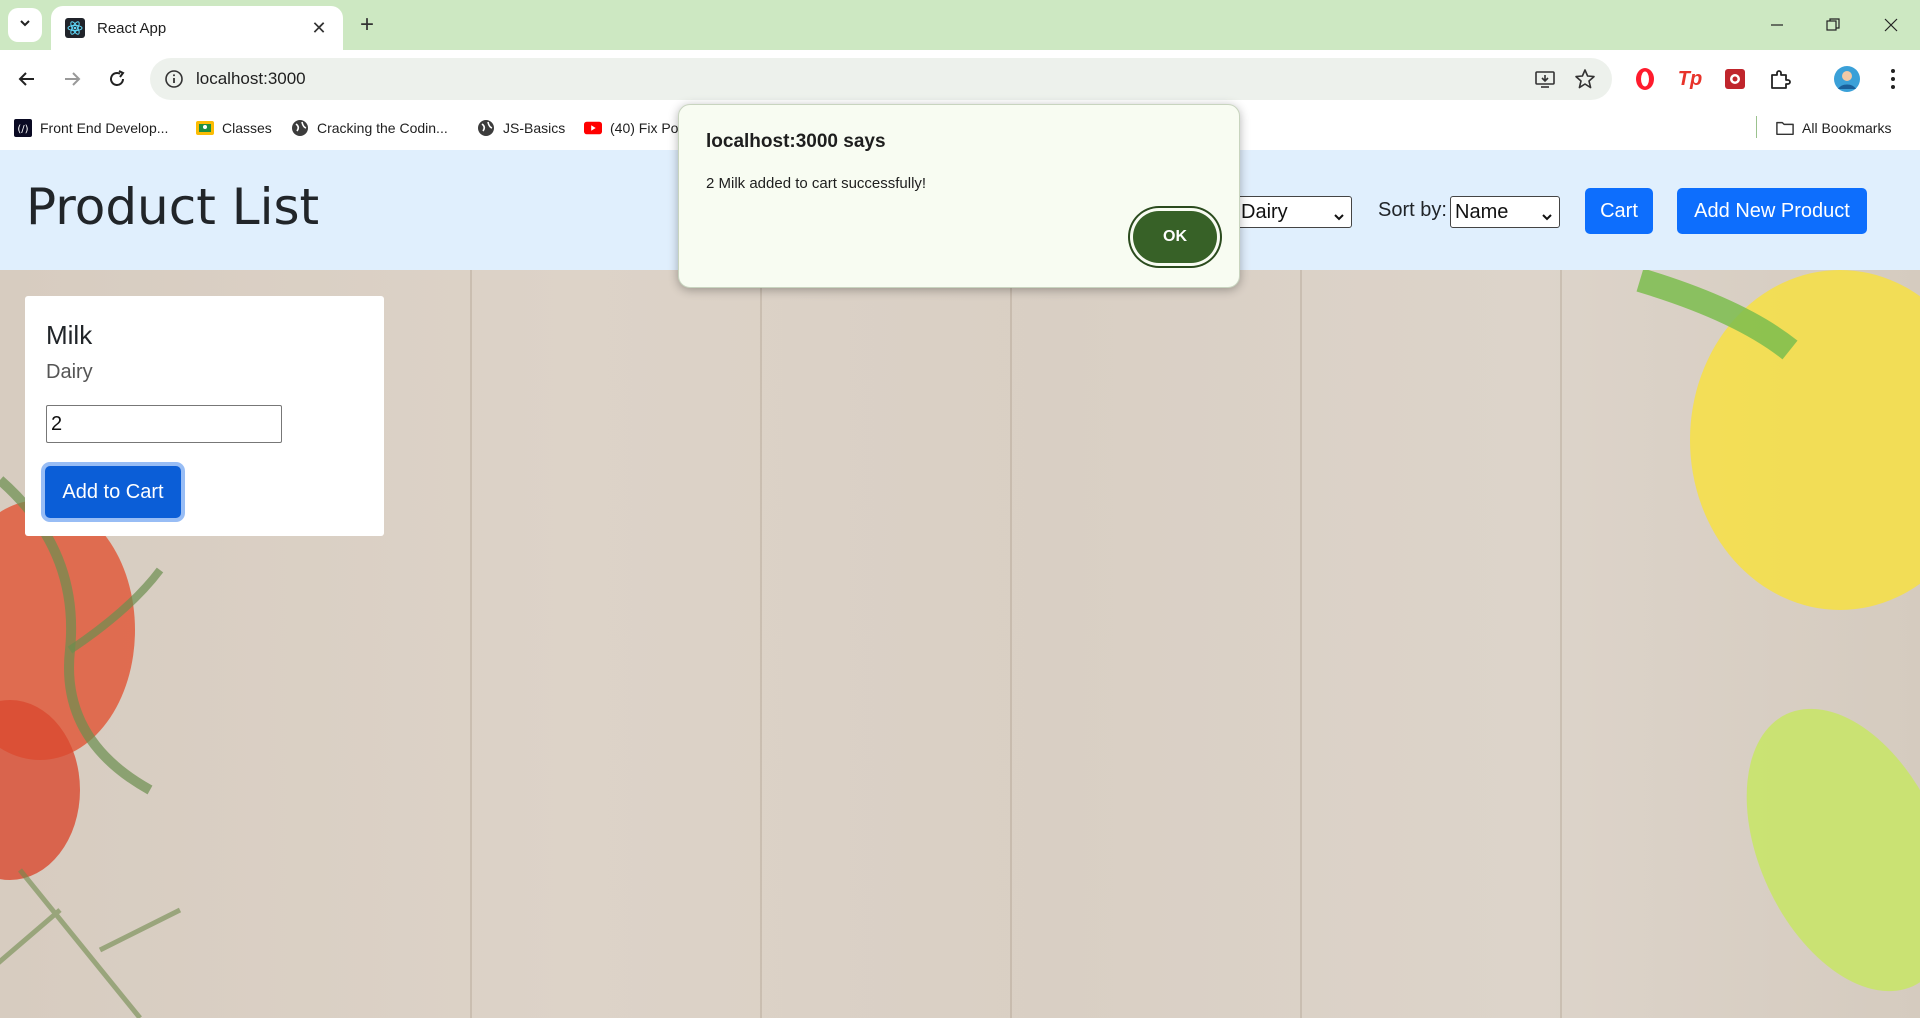 This screenshot has height=1018, width=1920. What do you see at coordinates (69, 372) in the screenshot?
I see `product-category: Dairy` at bounding box center [69, 372].